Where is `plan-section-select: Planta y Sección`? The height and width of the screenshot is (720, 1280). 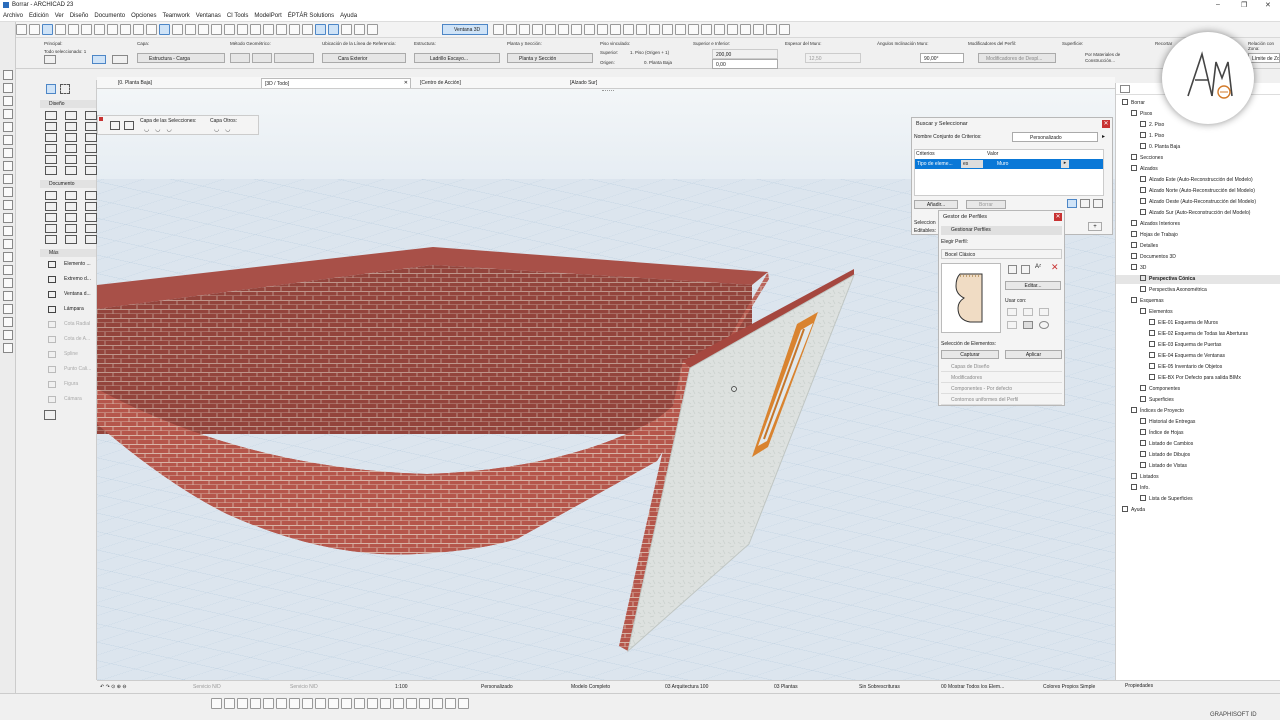 plan-section-select: Planta y Sección is located at coordinates (550, 58).